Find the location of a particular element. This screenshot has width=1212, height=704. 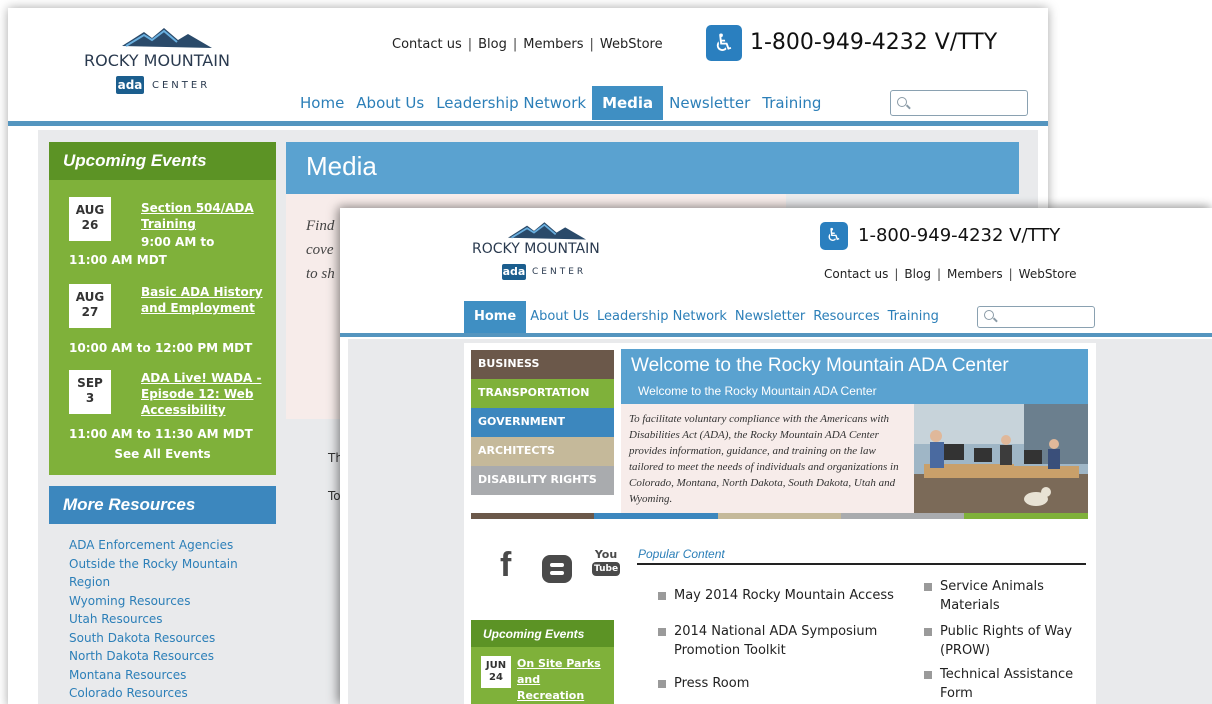

logo-name: ROCKY MOUNTAIN is located at coordinates (157, 60).